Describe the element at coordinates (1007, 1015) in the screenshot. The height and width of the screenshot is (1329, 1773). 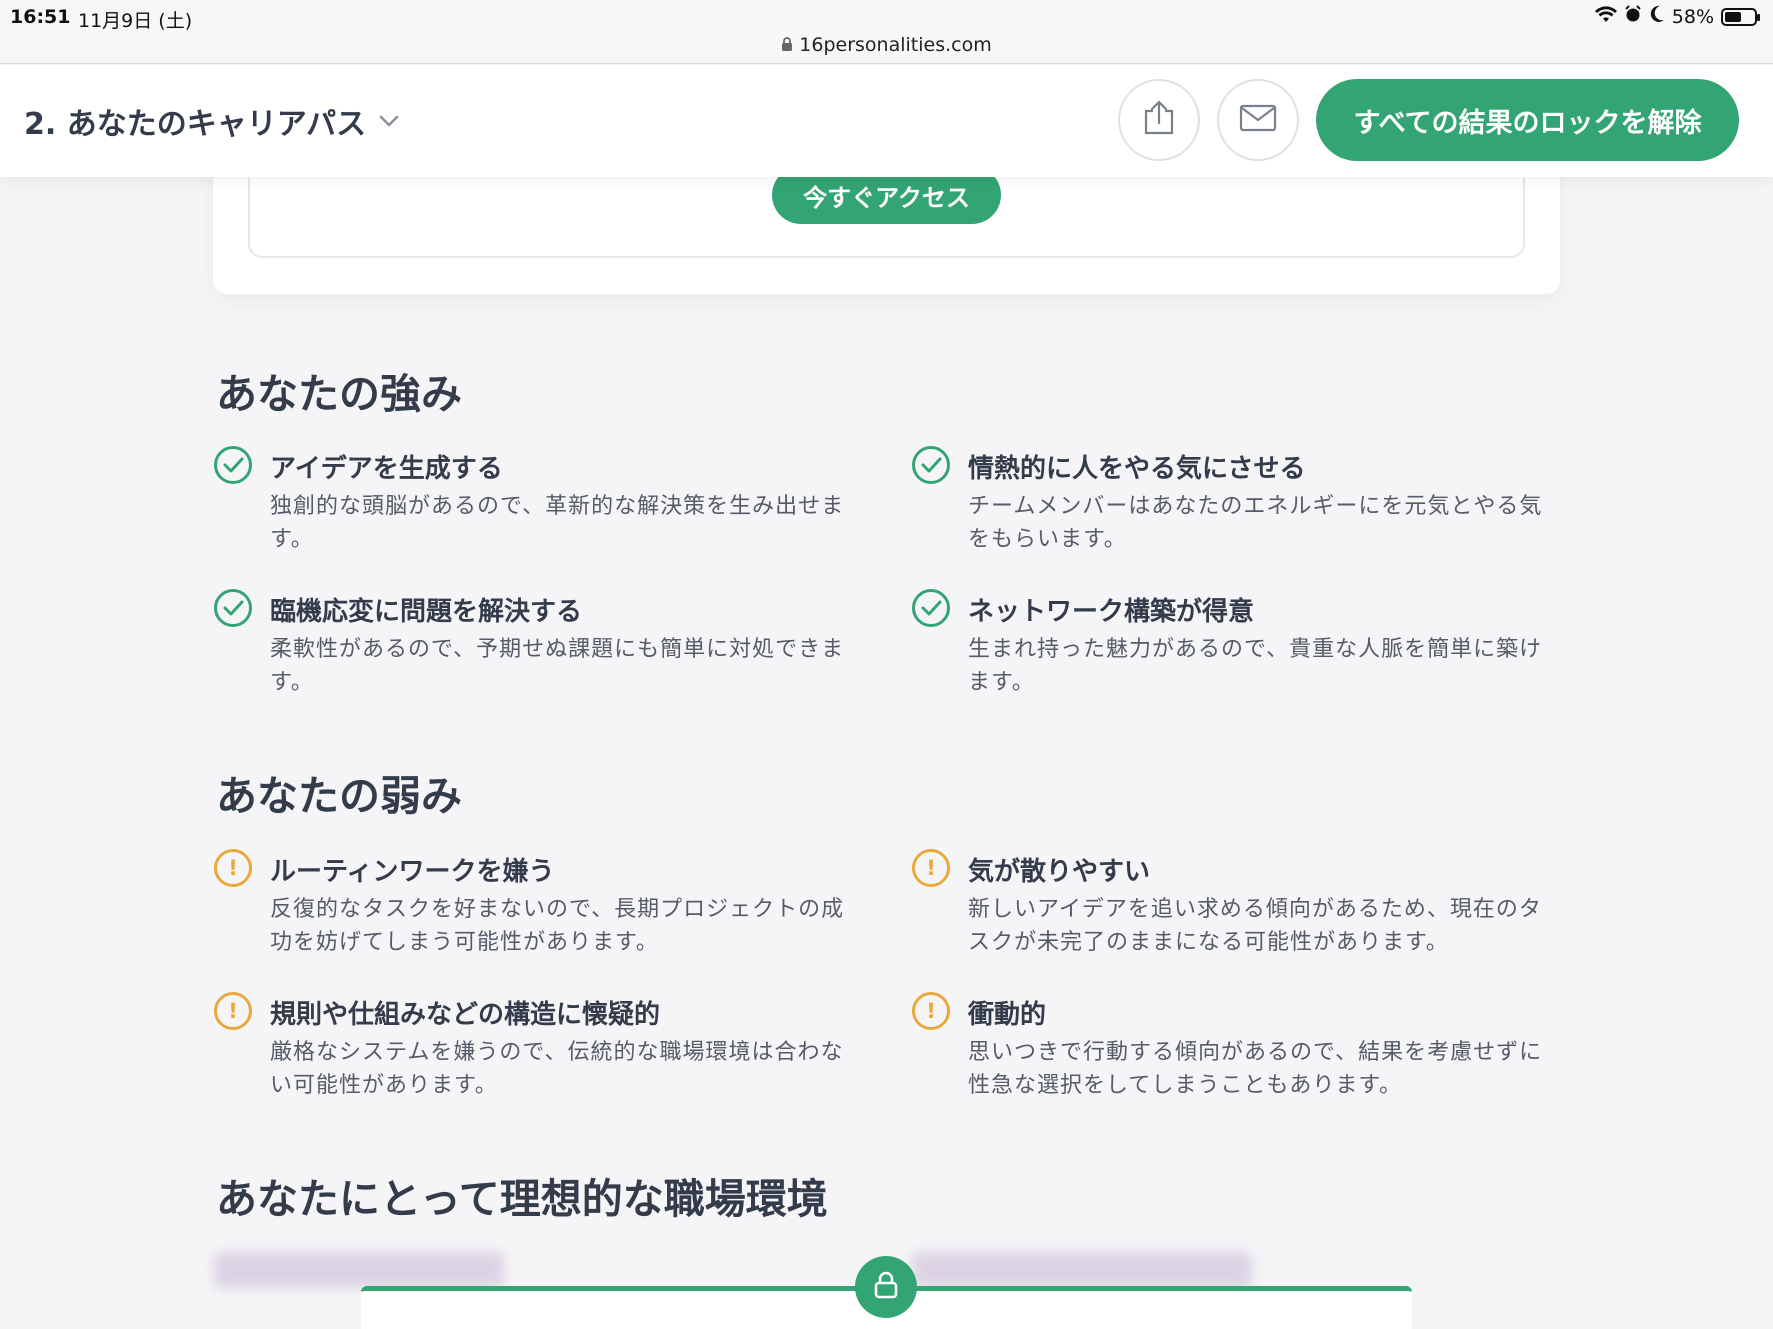
I see `weakness-title: 衝動的` at that location.